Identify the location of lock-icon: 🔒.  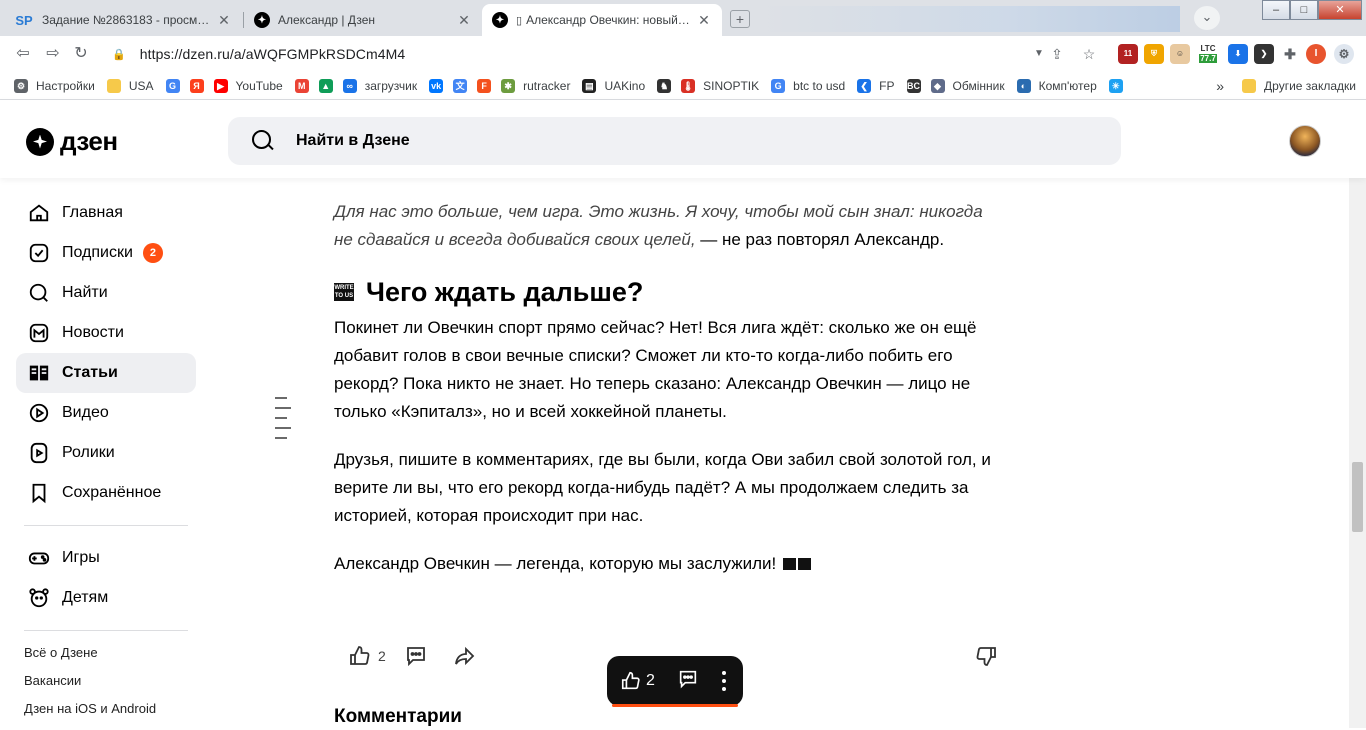
(119, 54).